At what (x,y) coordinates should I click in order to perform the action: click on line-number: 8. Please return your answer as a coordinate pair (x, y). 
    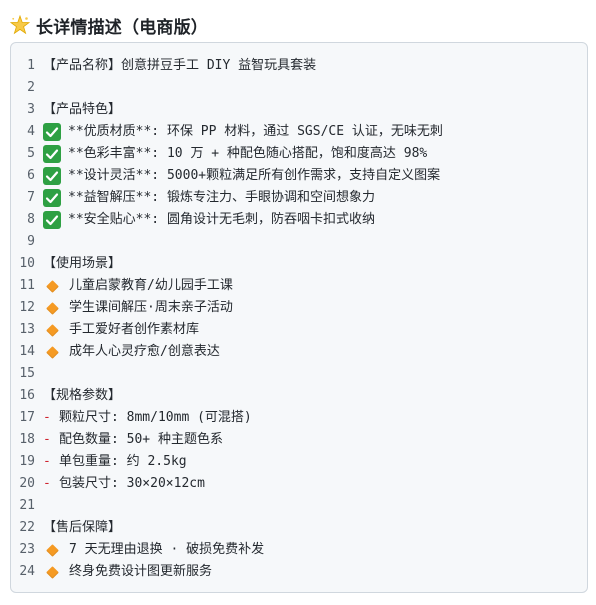
    Looking at the image, I should click on (31, 219).